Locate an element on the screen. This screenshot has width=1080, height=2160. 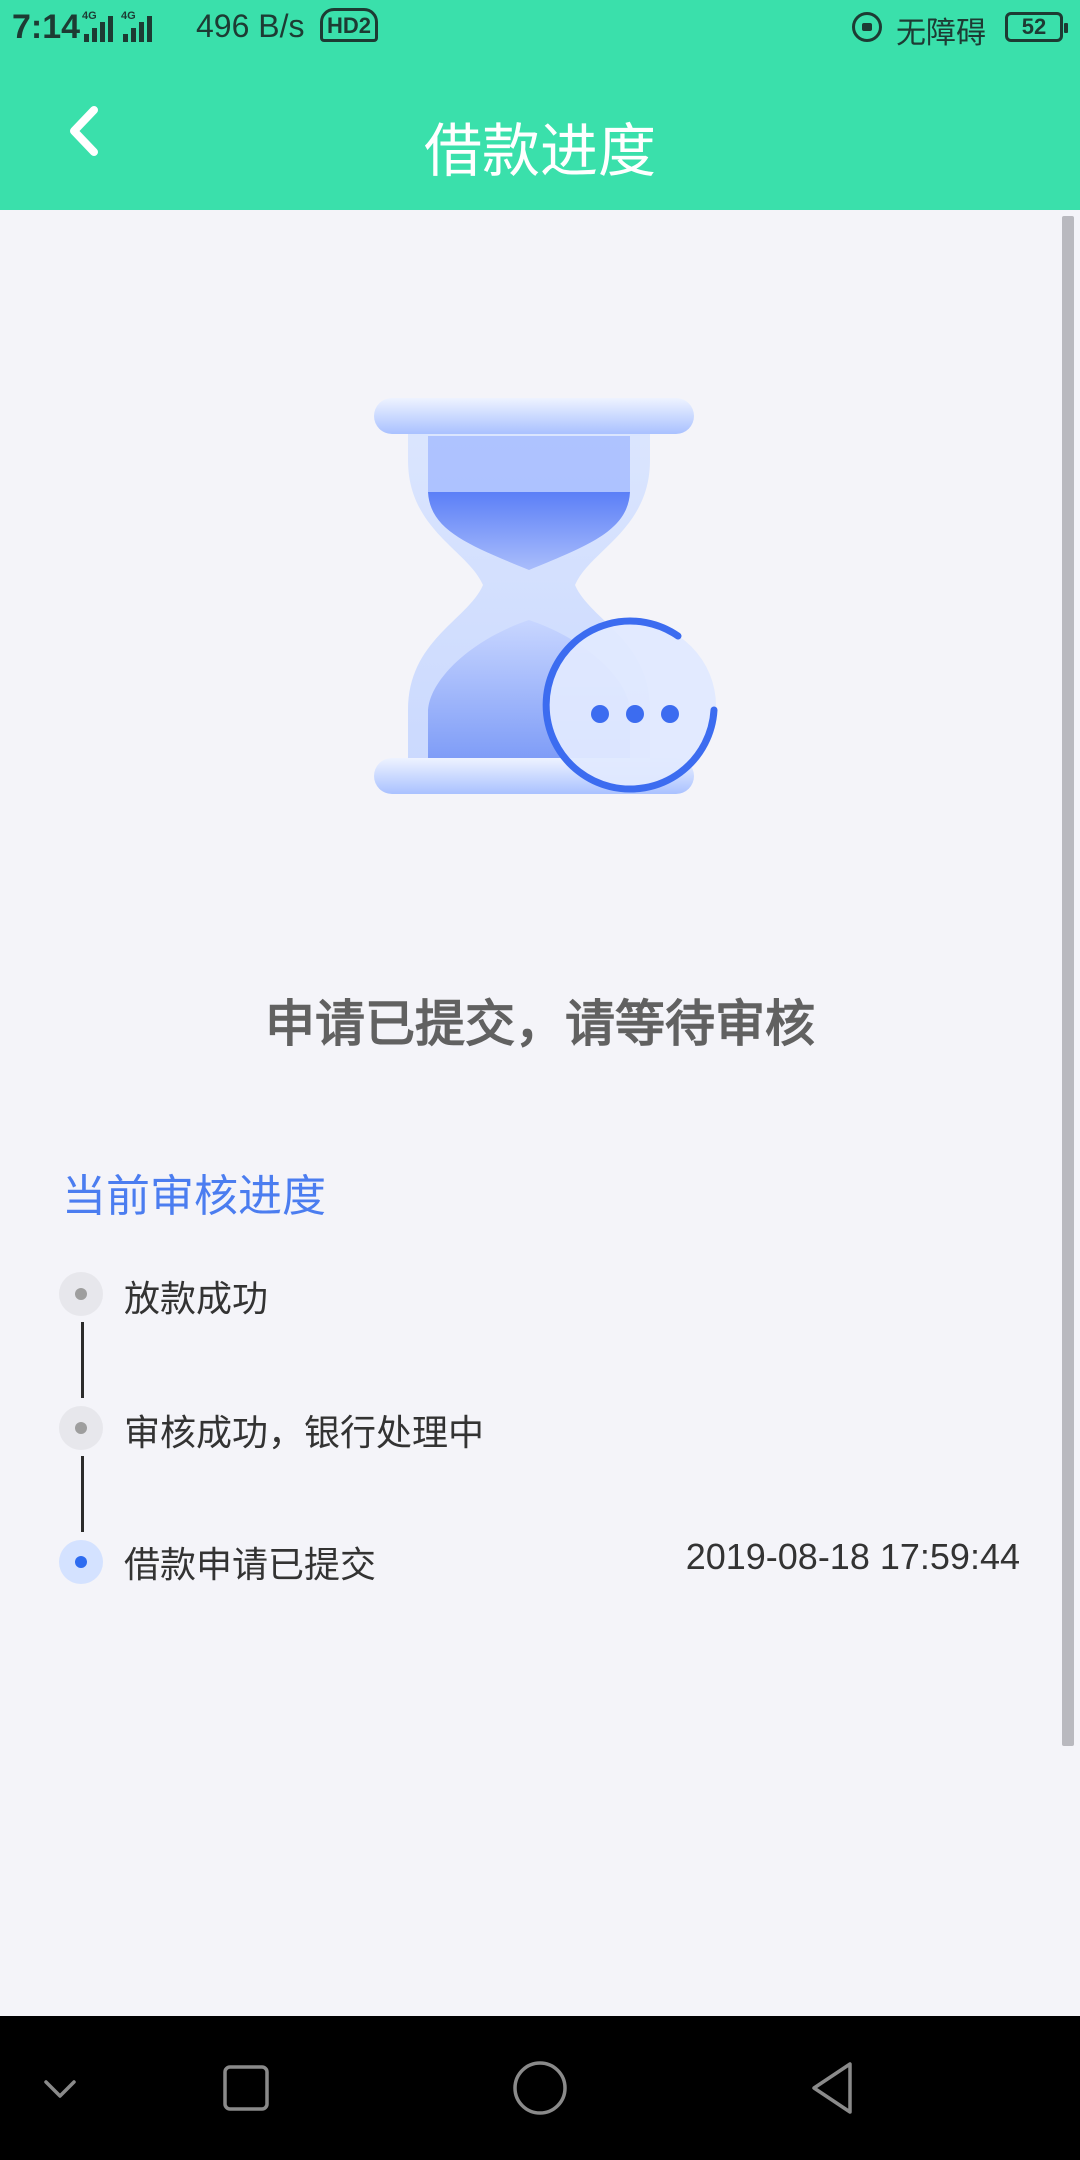
status-bar: 7:14 4G 4G 496 B/s HD2 无障碍 52 is located at coordinates (540, 28).